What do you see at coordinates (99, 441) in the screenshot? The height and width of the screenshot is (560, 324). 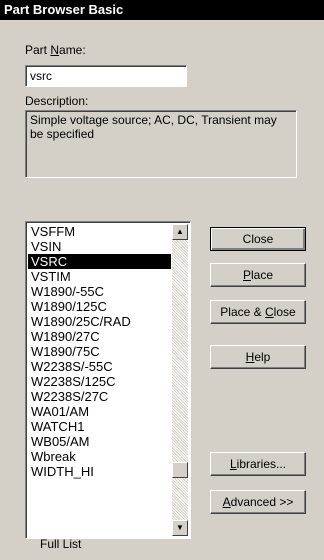 I see `list-item: WB05/AM` at bounding box center [99, 441].